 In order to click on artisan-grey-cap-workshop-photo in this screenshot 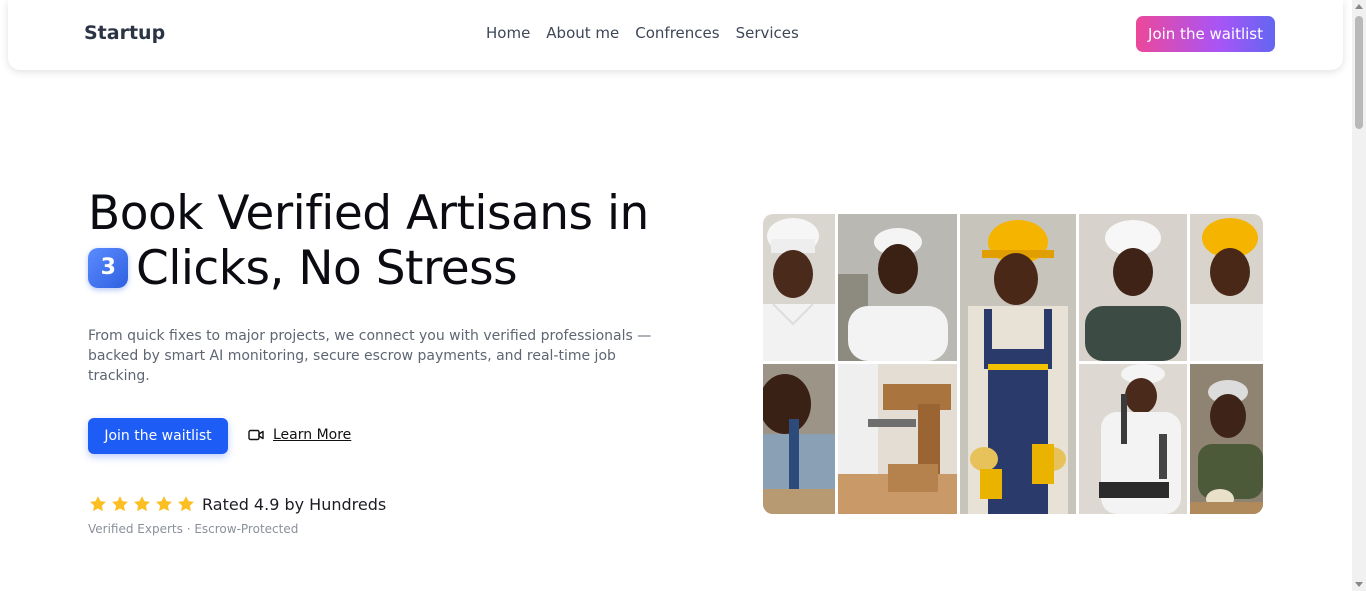, I will do `click(1226, 439)`.